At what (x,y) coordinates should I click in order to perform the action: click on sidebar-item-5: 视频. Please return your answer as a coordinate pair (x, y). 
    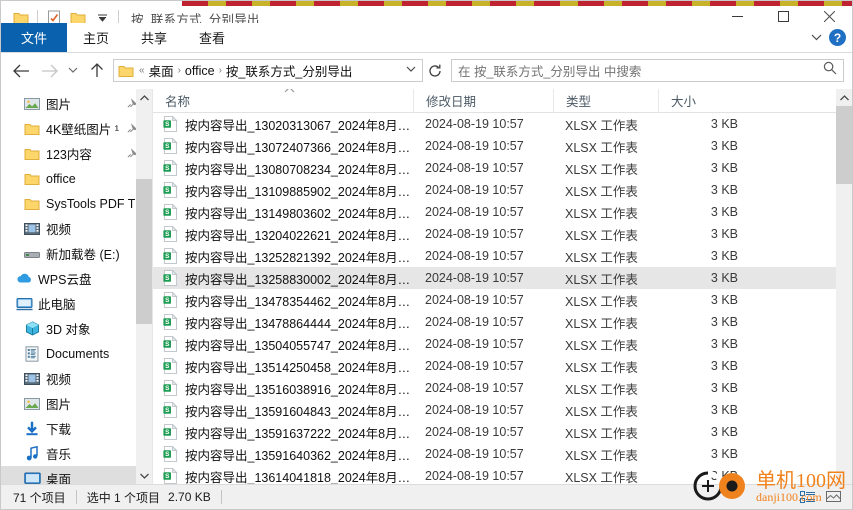
    Looking at the image, I should click on (76, 228).